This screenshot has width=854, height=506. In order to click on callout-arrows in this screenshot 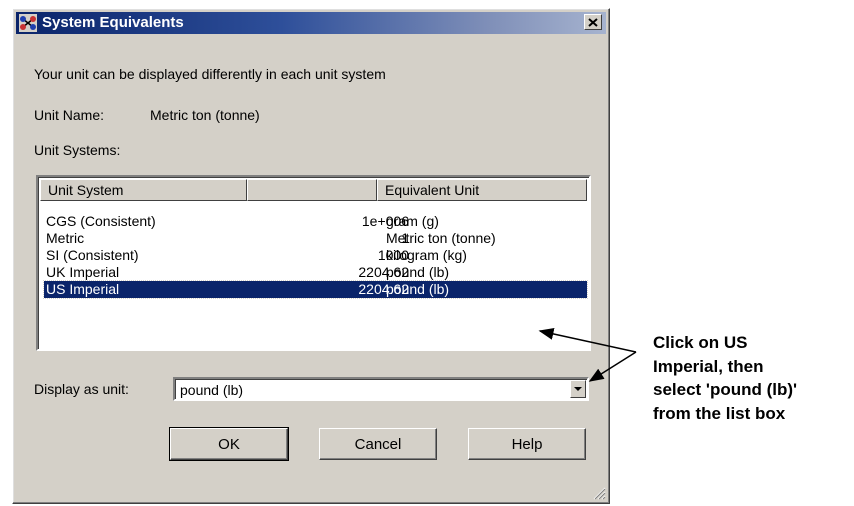, I will do `click(587, 355)`.